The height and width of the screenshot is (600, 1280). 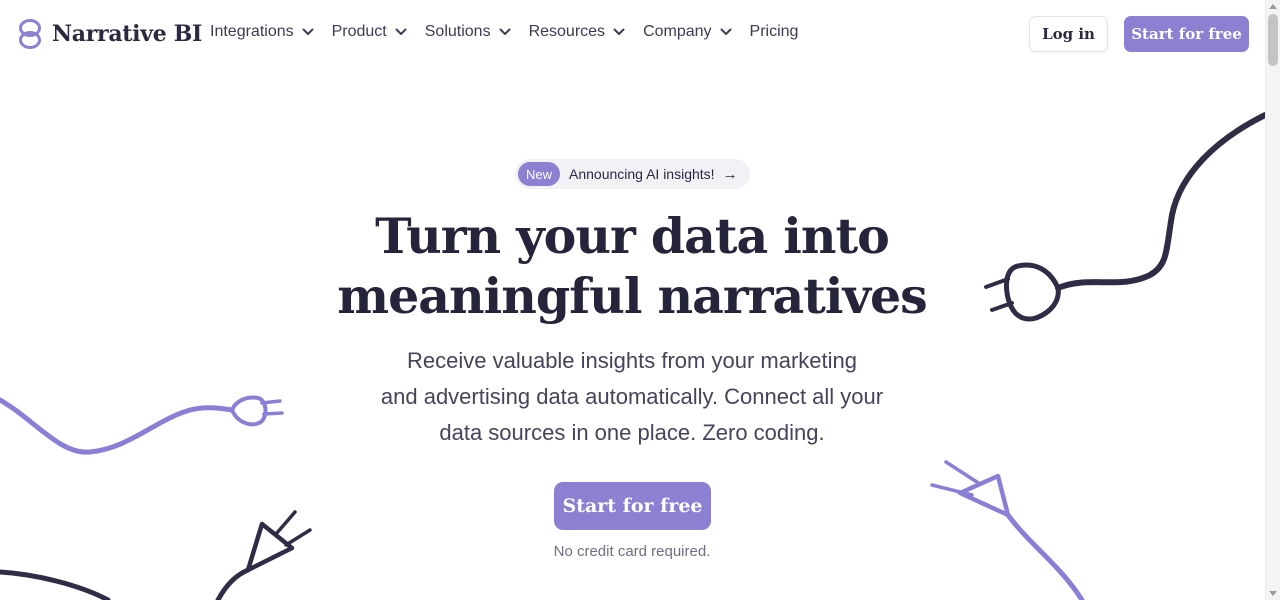 What do you see at coordinates (1068, 34) in the screenshot?
I see `login-button: Log in` at bounding box center [1068, 34].